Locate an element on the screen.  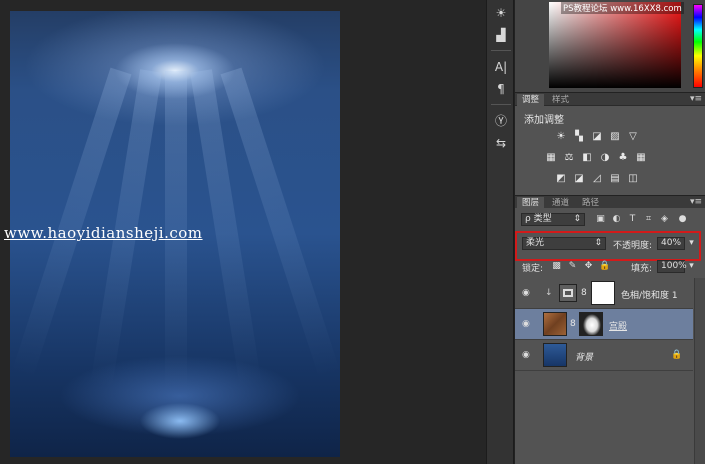
filter-shape-icon: ⌗ is located at coordinates (648, 219).